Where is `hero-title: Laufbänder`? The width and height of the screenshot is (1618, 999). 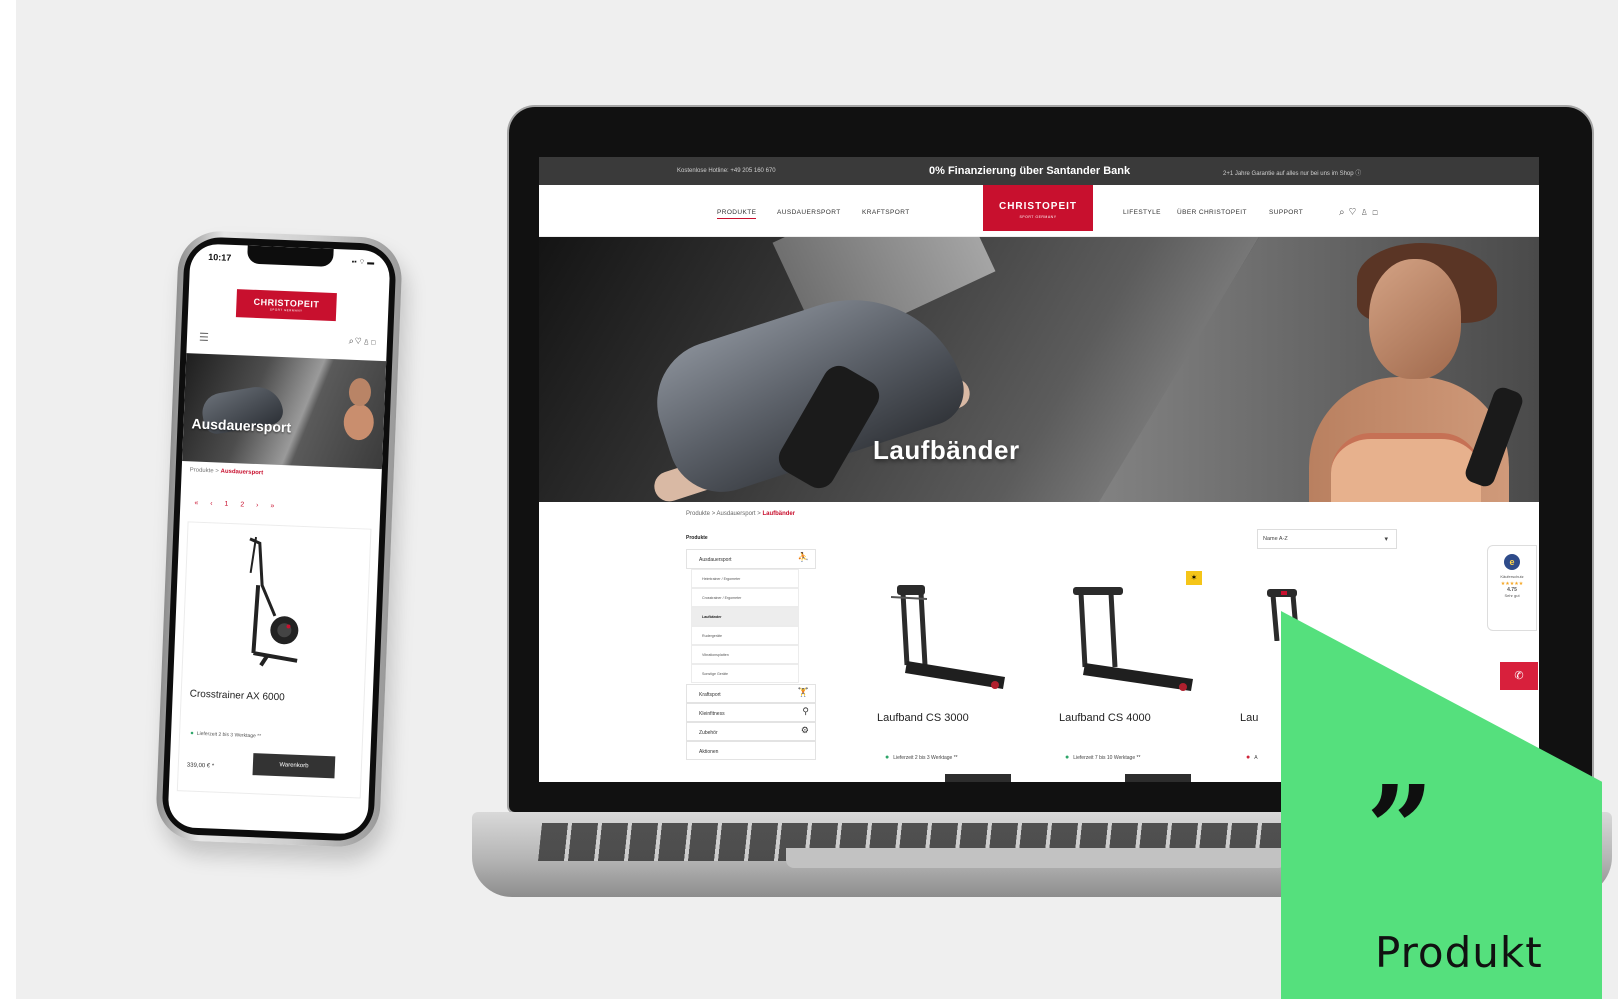
hero-title: Laufbänder is located at coordinates (946, 450).